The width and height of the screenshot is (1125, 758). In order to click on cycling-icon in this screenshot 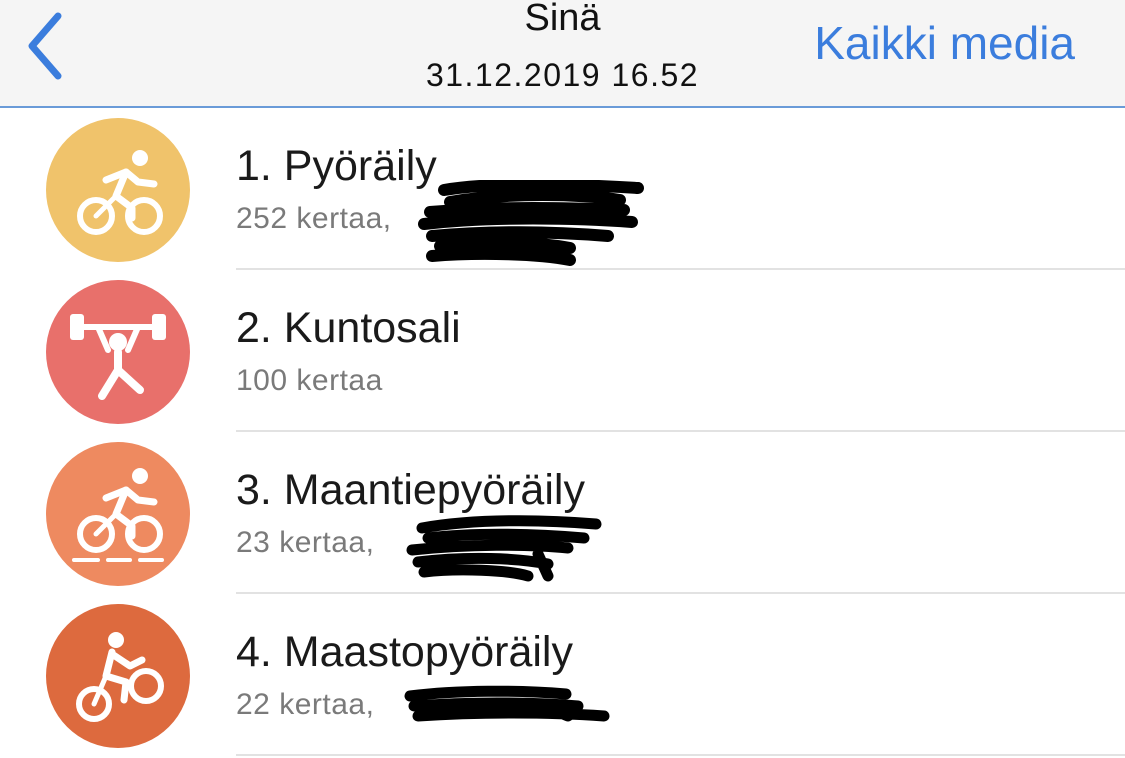, I will do `click(118, 190)`.